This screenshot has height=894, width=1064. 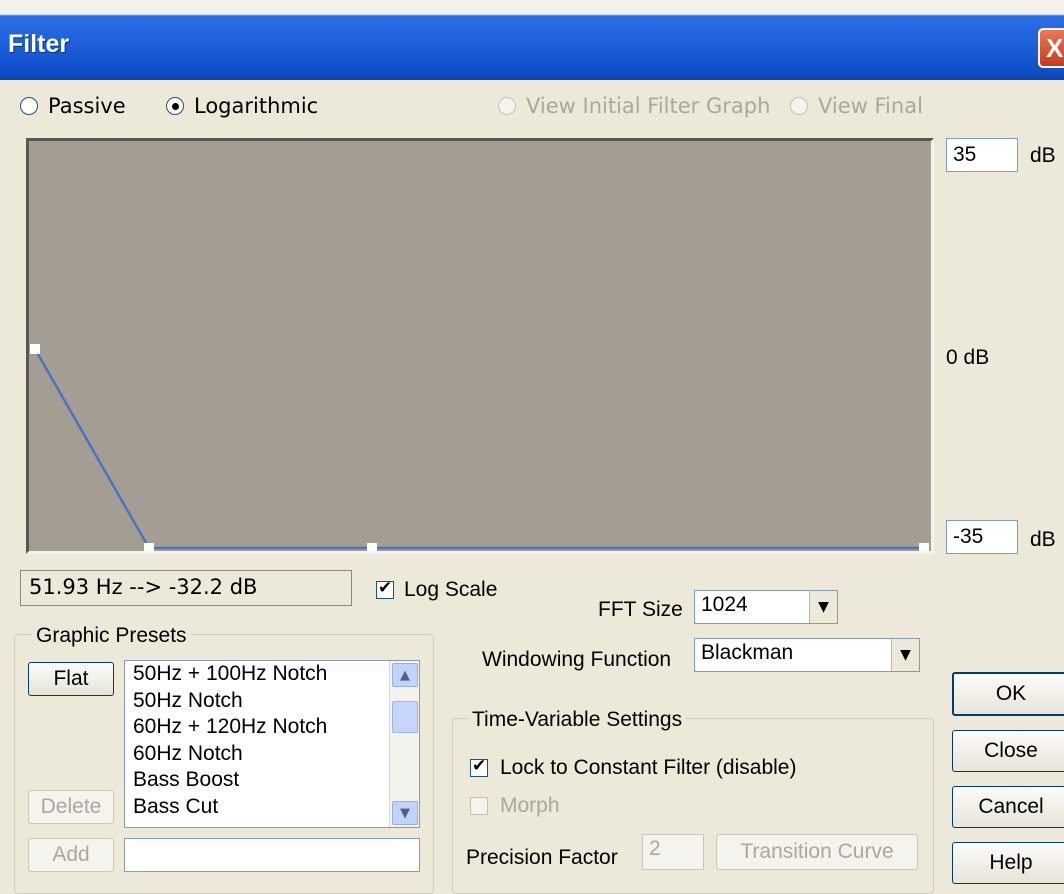 I want to click on scrollbar-thumb, so click(x=405, y=717).